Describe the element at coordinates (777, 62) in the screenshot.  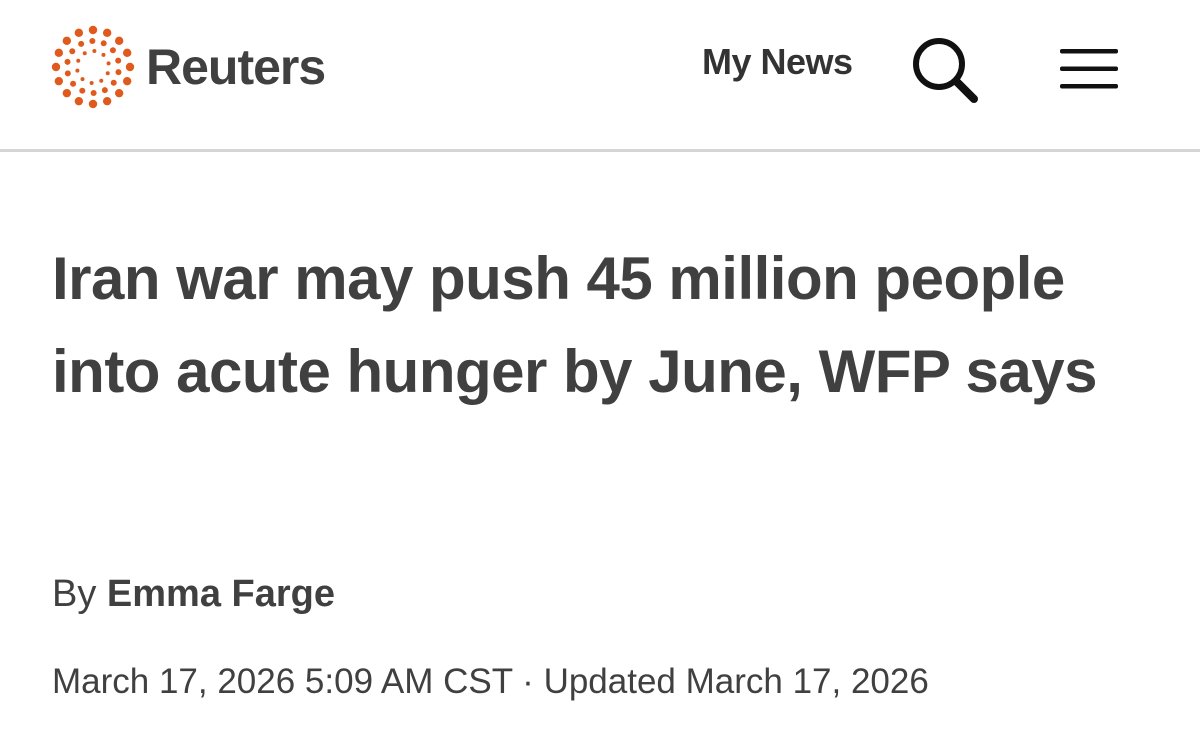
I see `my-news-link: My News` at that location.